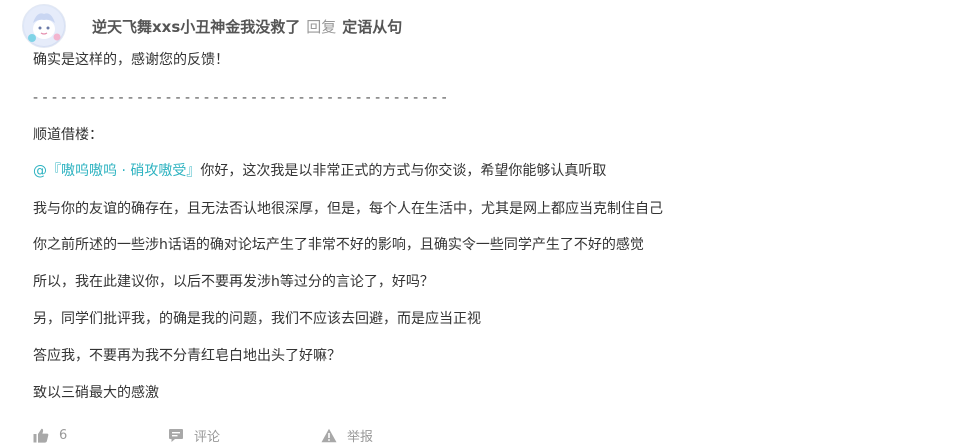 The width and height of the screenshot is (960, 445). I want to click on reply-target-user: 定语从句, so click(372, 26).